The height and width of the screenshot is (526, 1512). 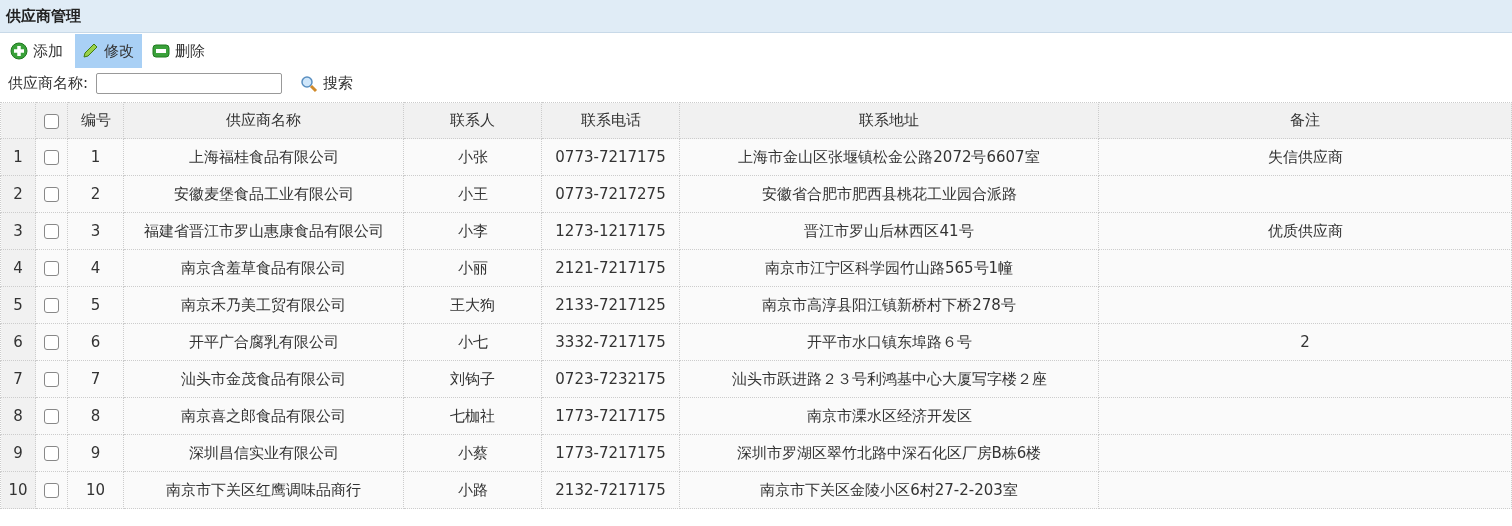 What do you see at coordinates (610, 490) in the screenshot?
I see `table-cell: 2132-7217175` at bounding box center [610, 490].